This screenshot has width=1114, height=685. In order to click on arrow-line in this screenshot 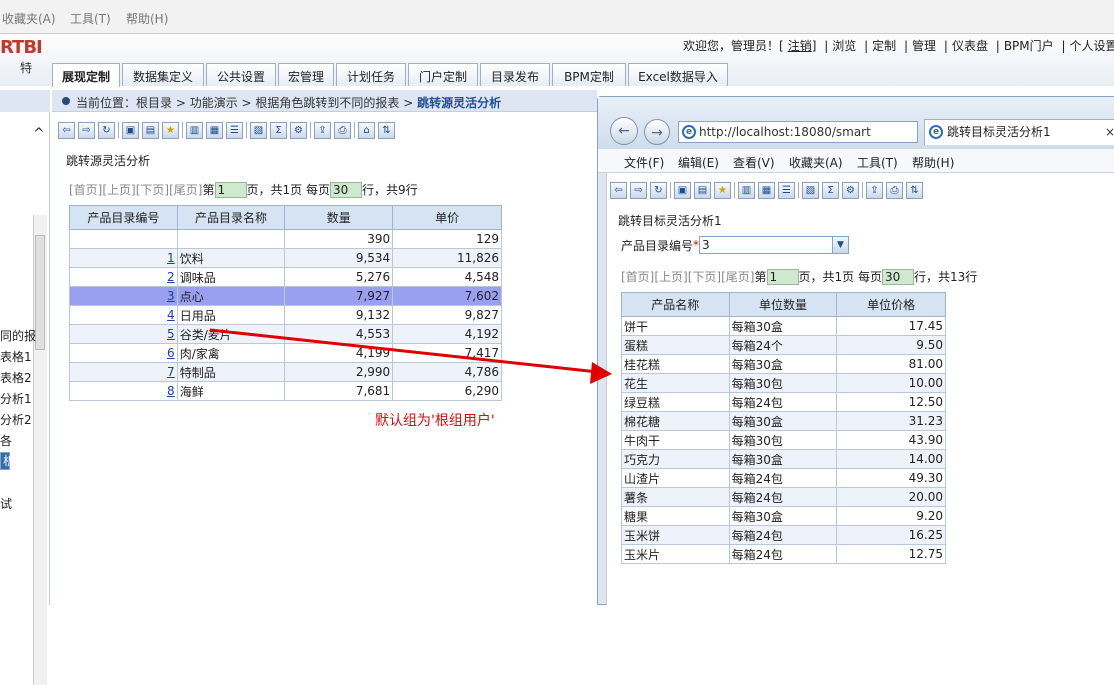, I will do `click(404, 351)`.